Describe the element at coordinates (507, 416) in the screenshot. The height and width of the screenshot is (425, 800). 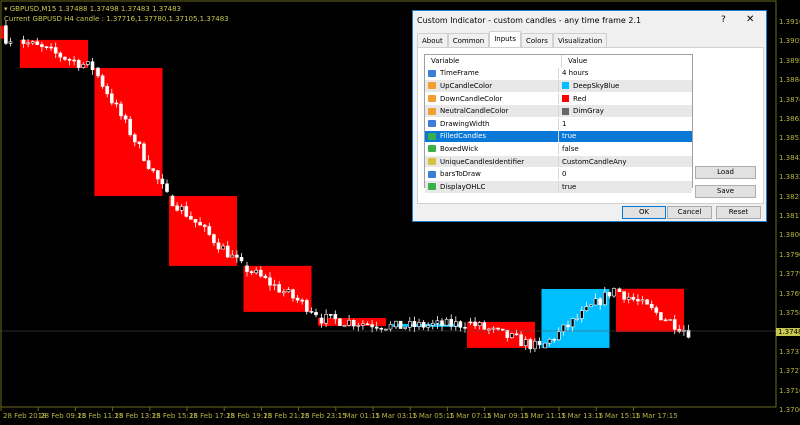
I see `time-tick-label: 1 Mar 09:15` at that location.